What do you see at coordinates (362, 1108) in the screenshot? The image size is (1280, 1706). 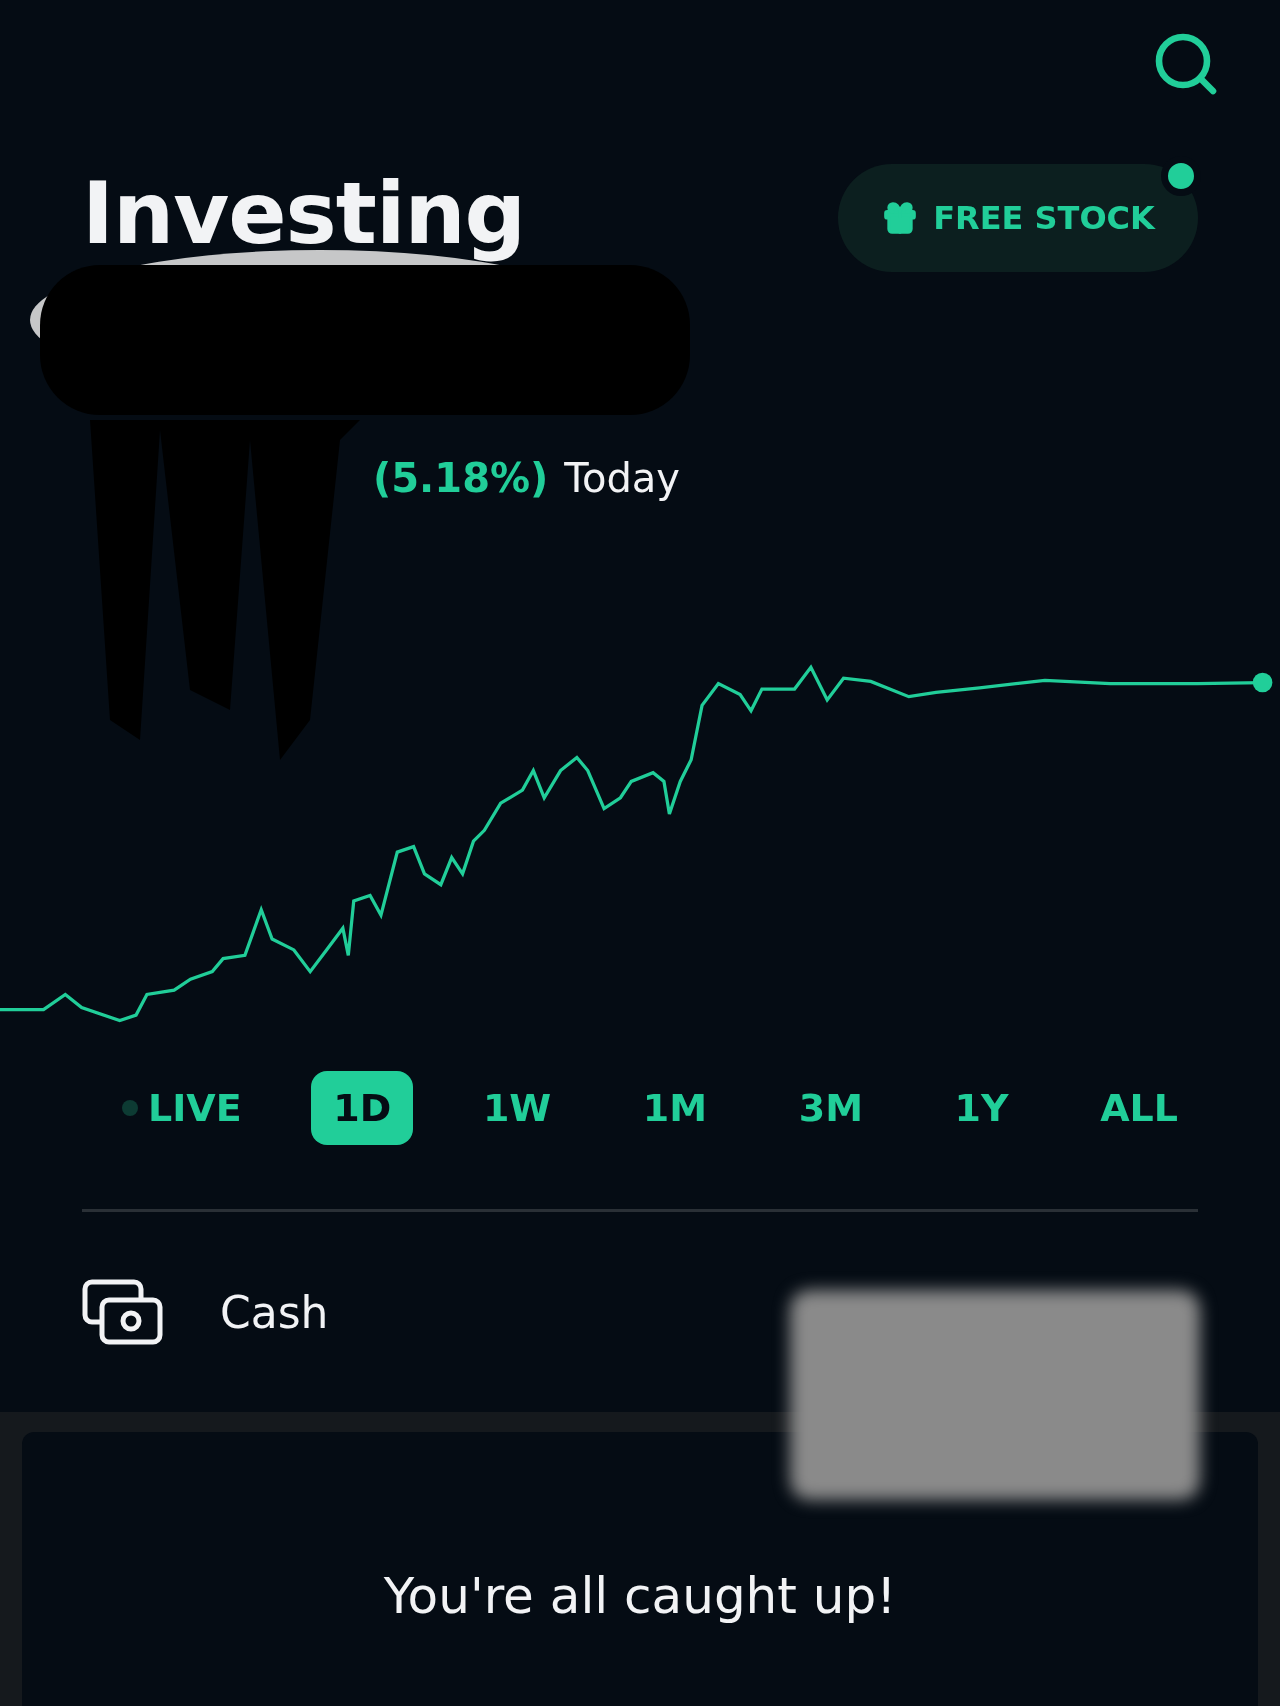 I see `time-range-tab: 1D` at bounding box center [362, 1108].